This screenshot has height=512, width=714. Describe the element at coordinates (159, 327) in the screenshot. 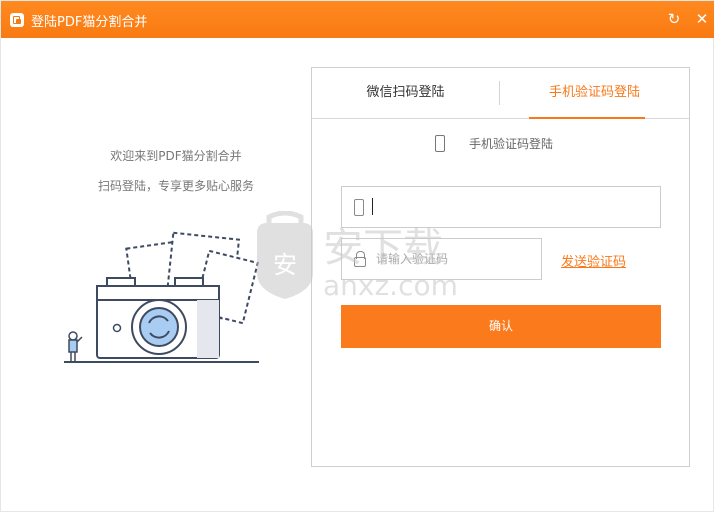

I see `camera-lens-inner` at that location.